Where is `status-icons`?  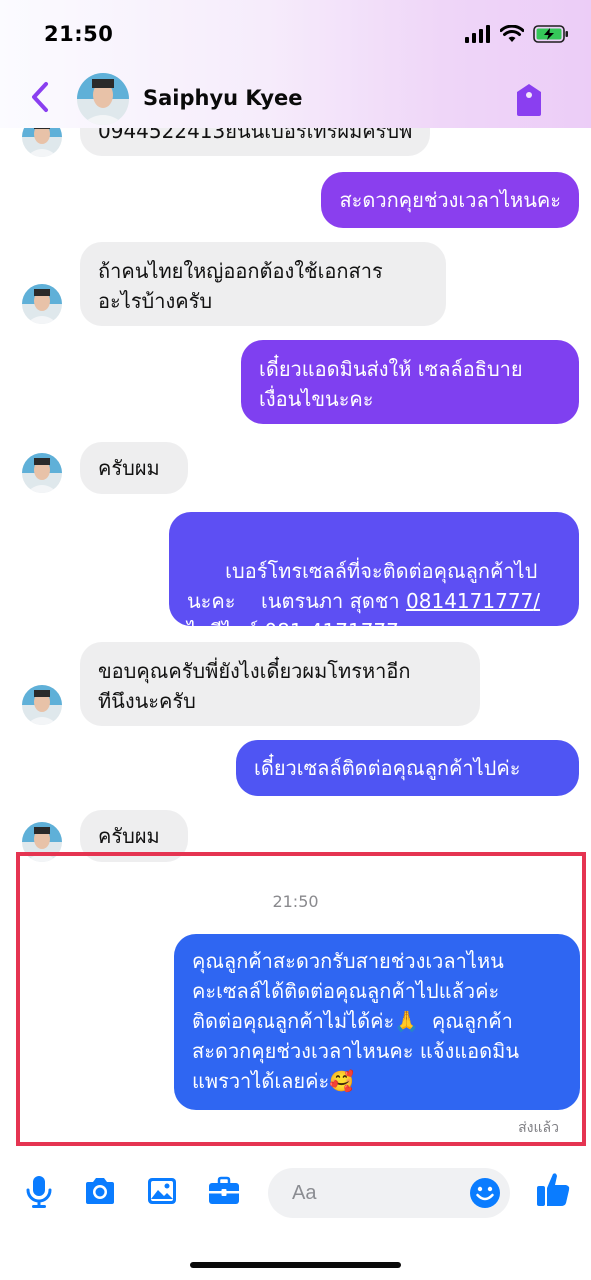 status-icons is located at coordinates (517, 35).